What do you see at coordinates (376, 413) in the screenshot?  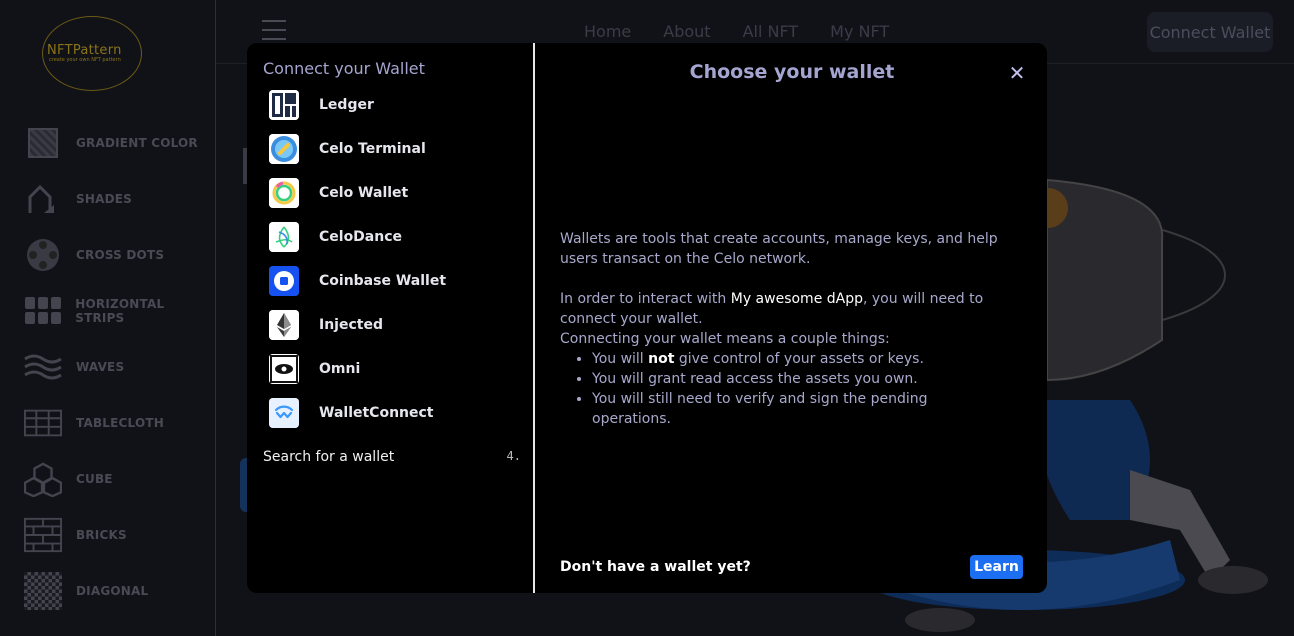 I see `wallet-name: WalletConnect` at bounding box center [376, 413].